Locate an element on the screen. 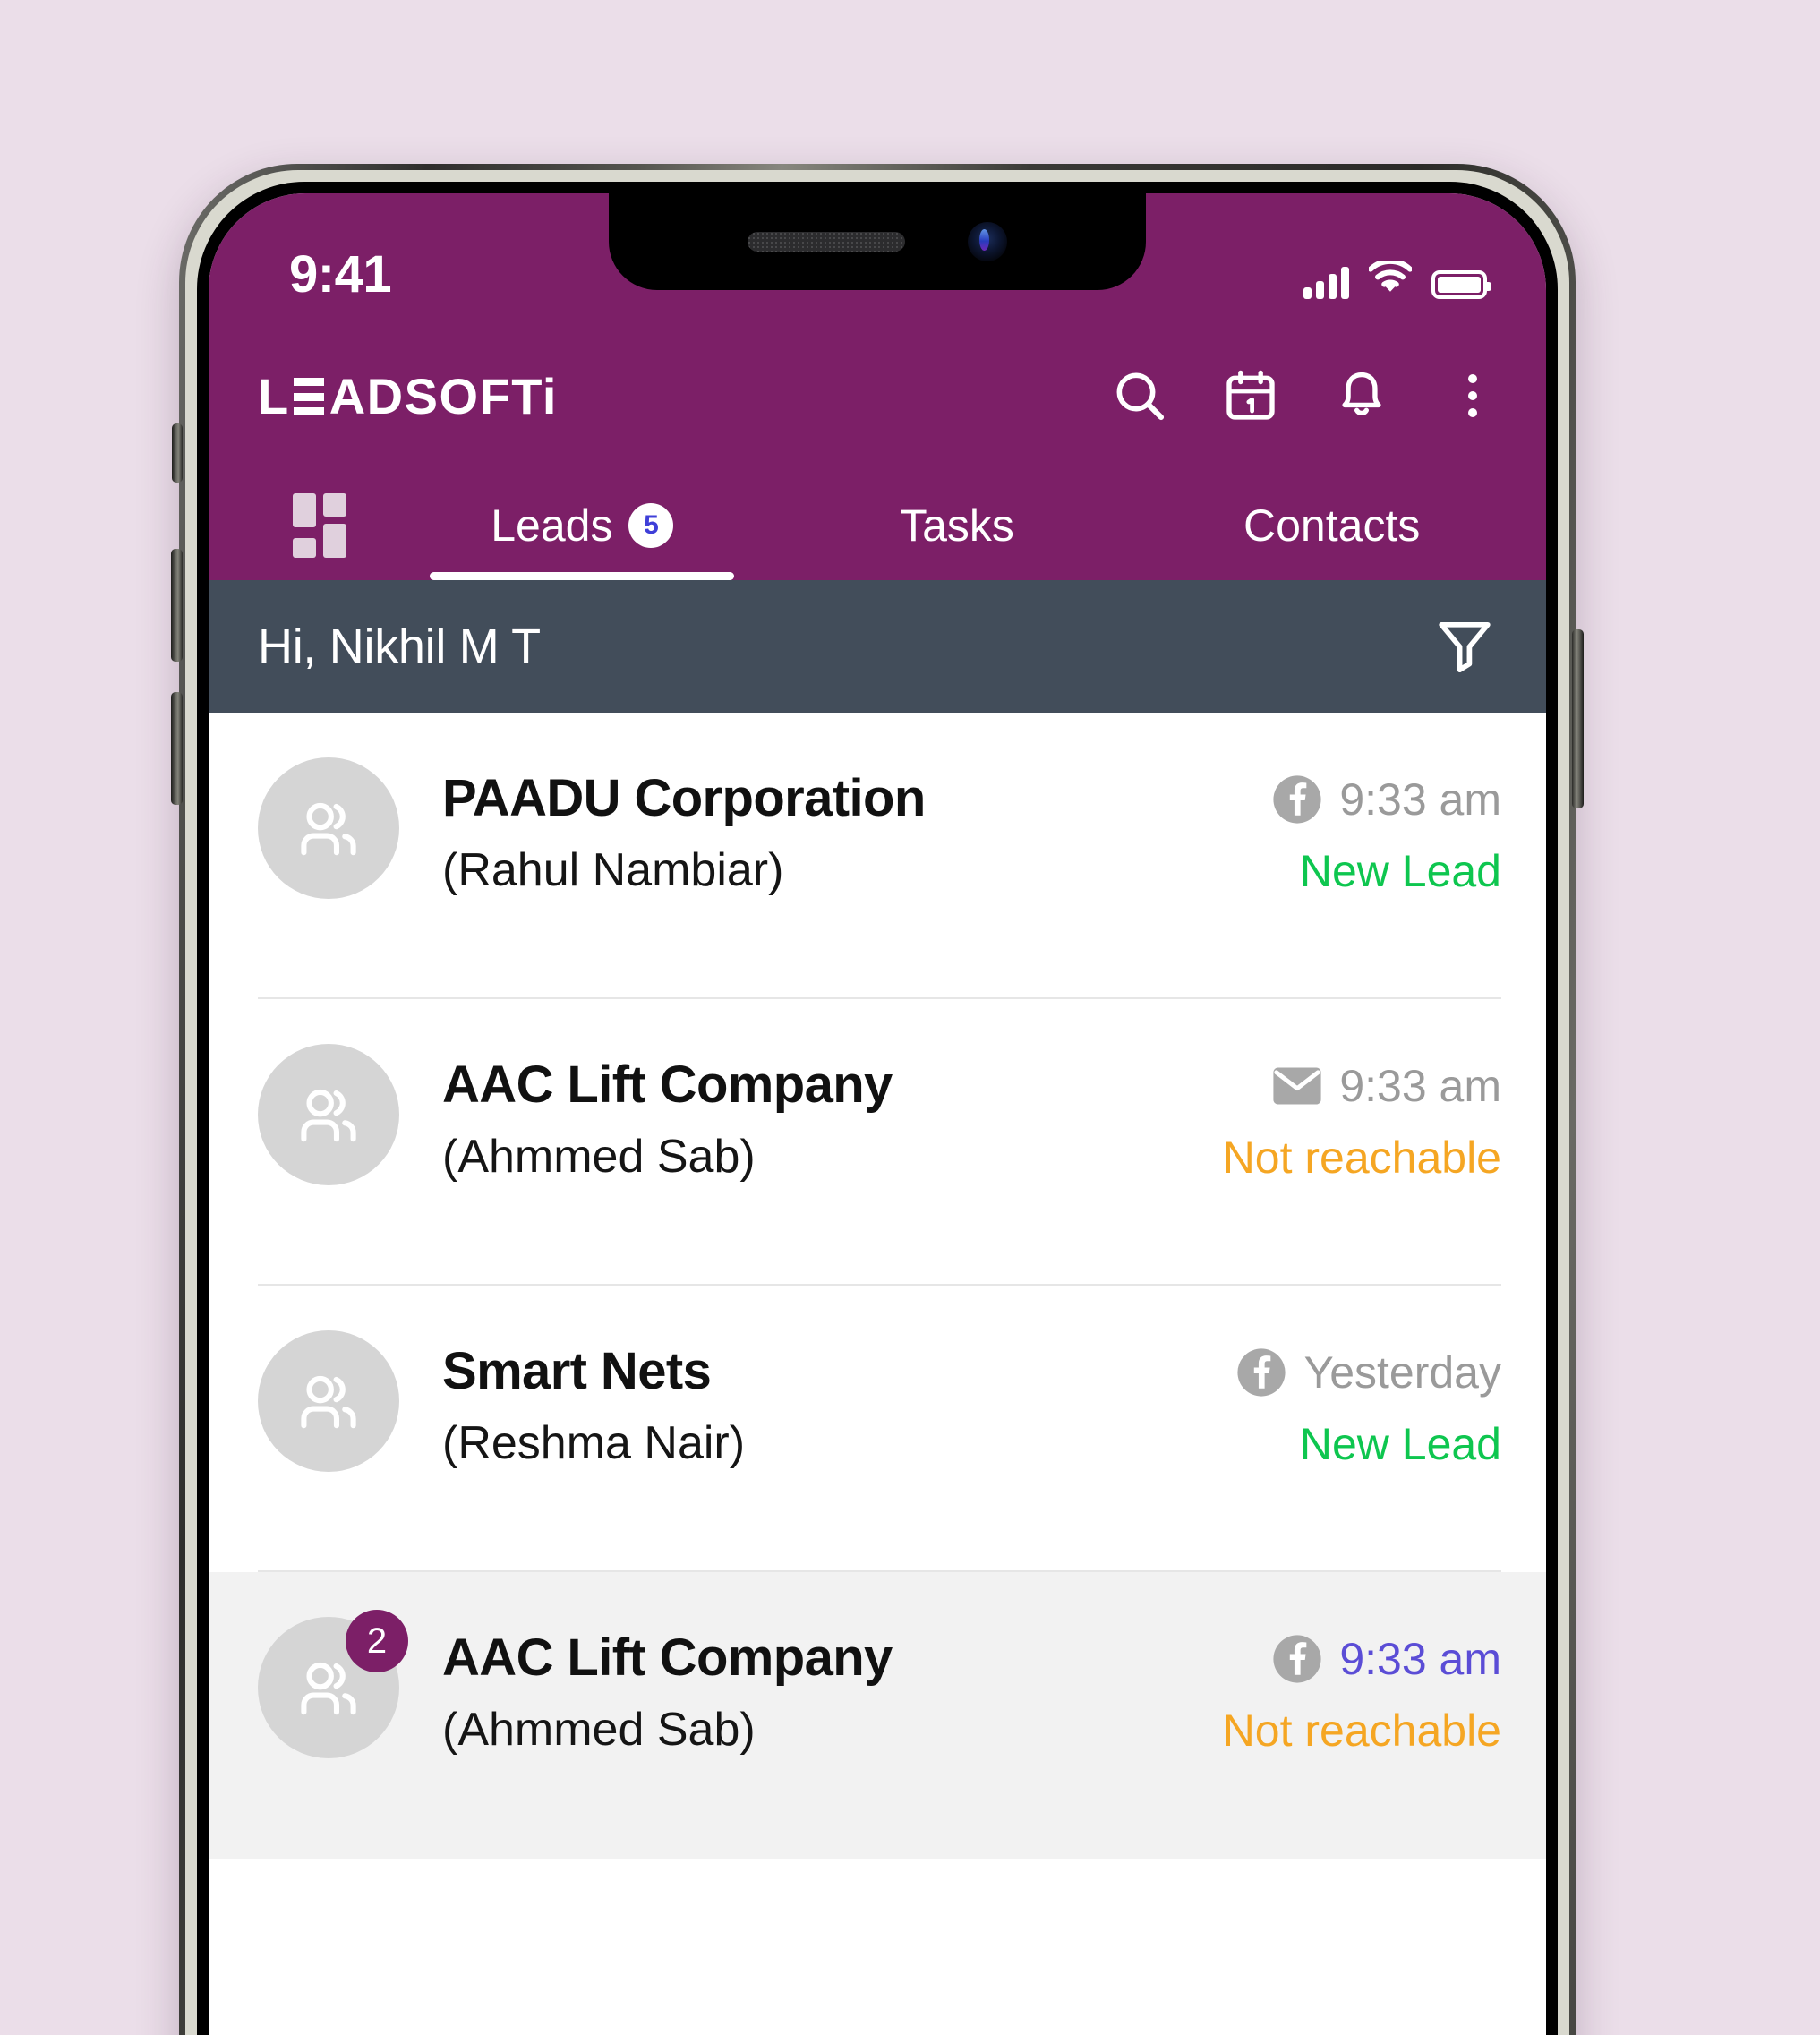 The width and height of the screenshot is (1820, 2035). lead-meta: 9:33 am New Lead is located at coordinates (1313, 826).